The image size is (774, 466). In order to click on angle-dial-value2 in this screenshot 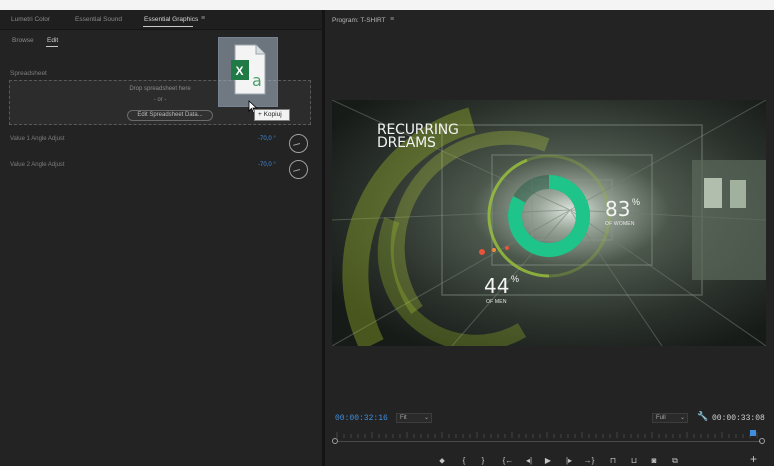, I will do `click(298, 169)`.